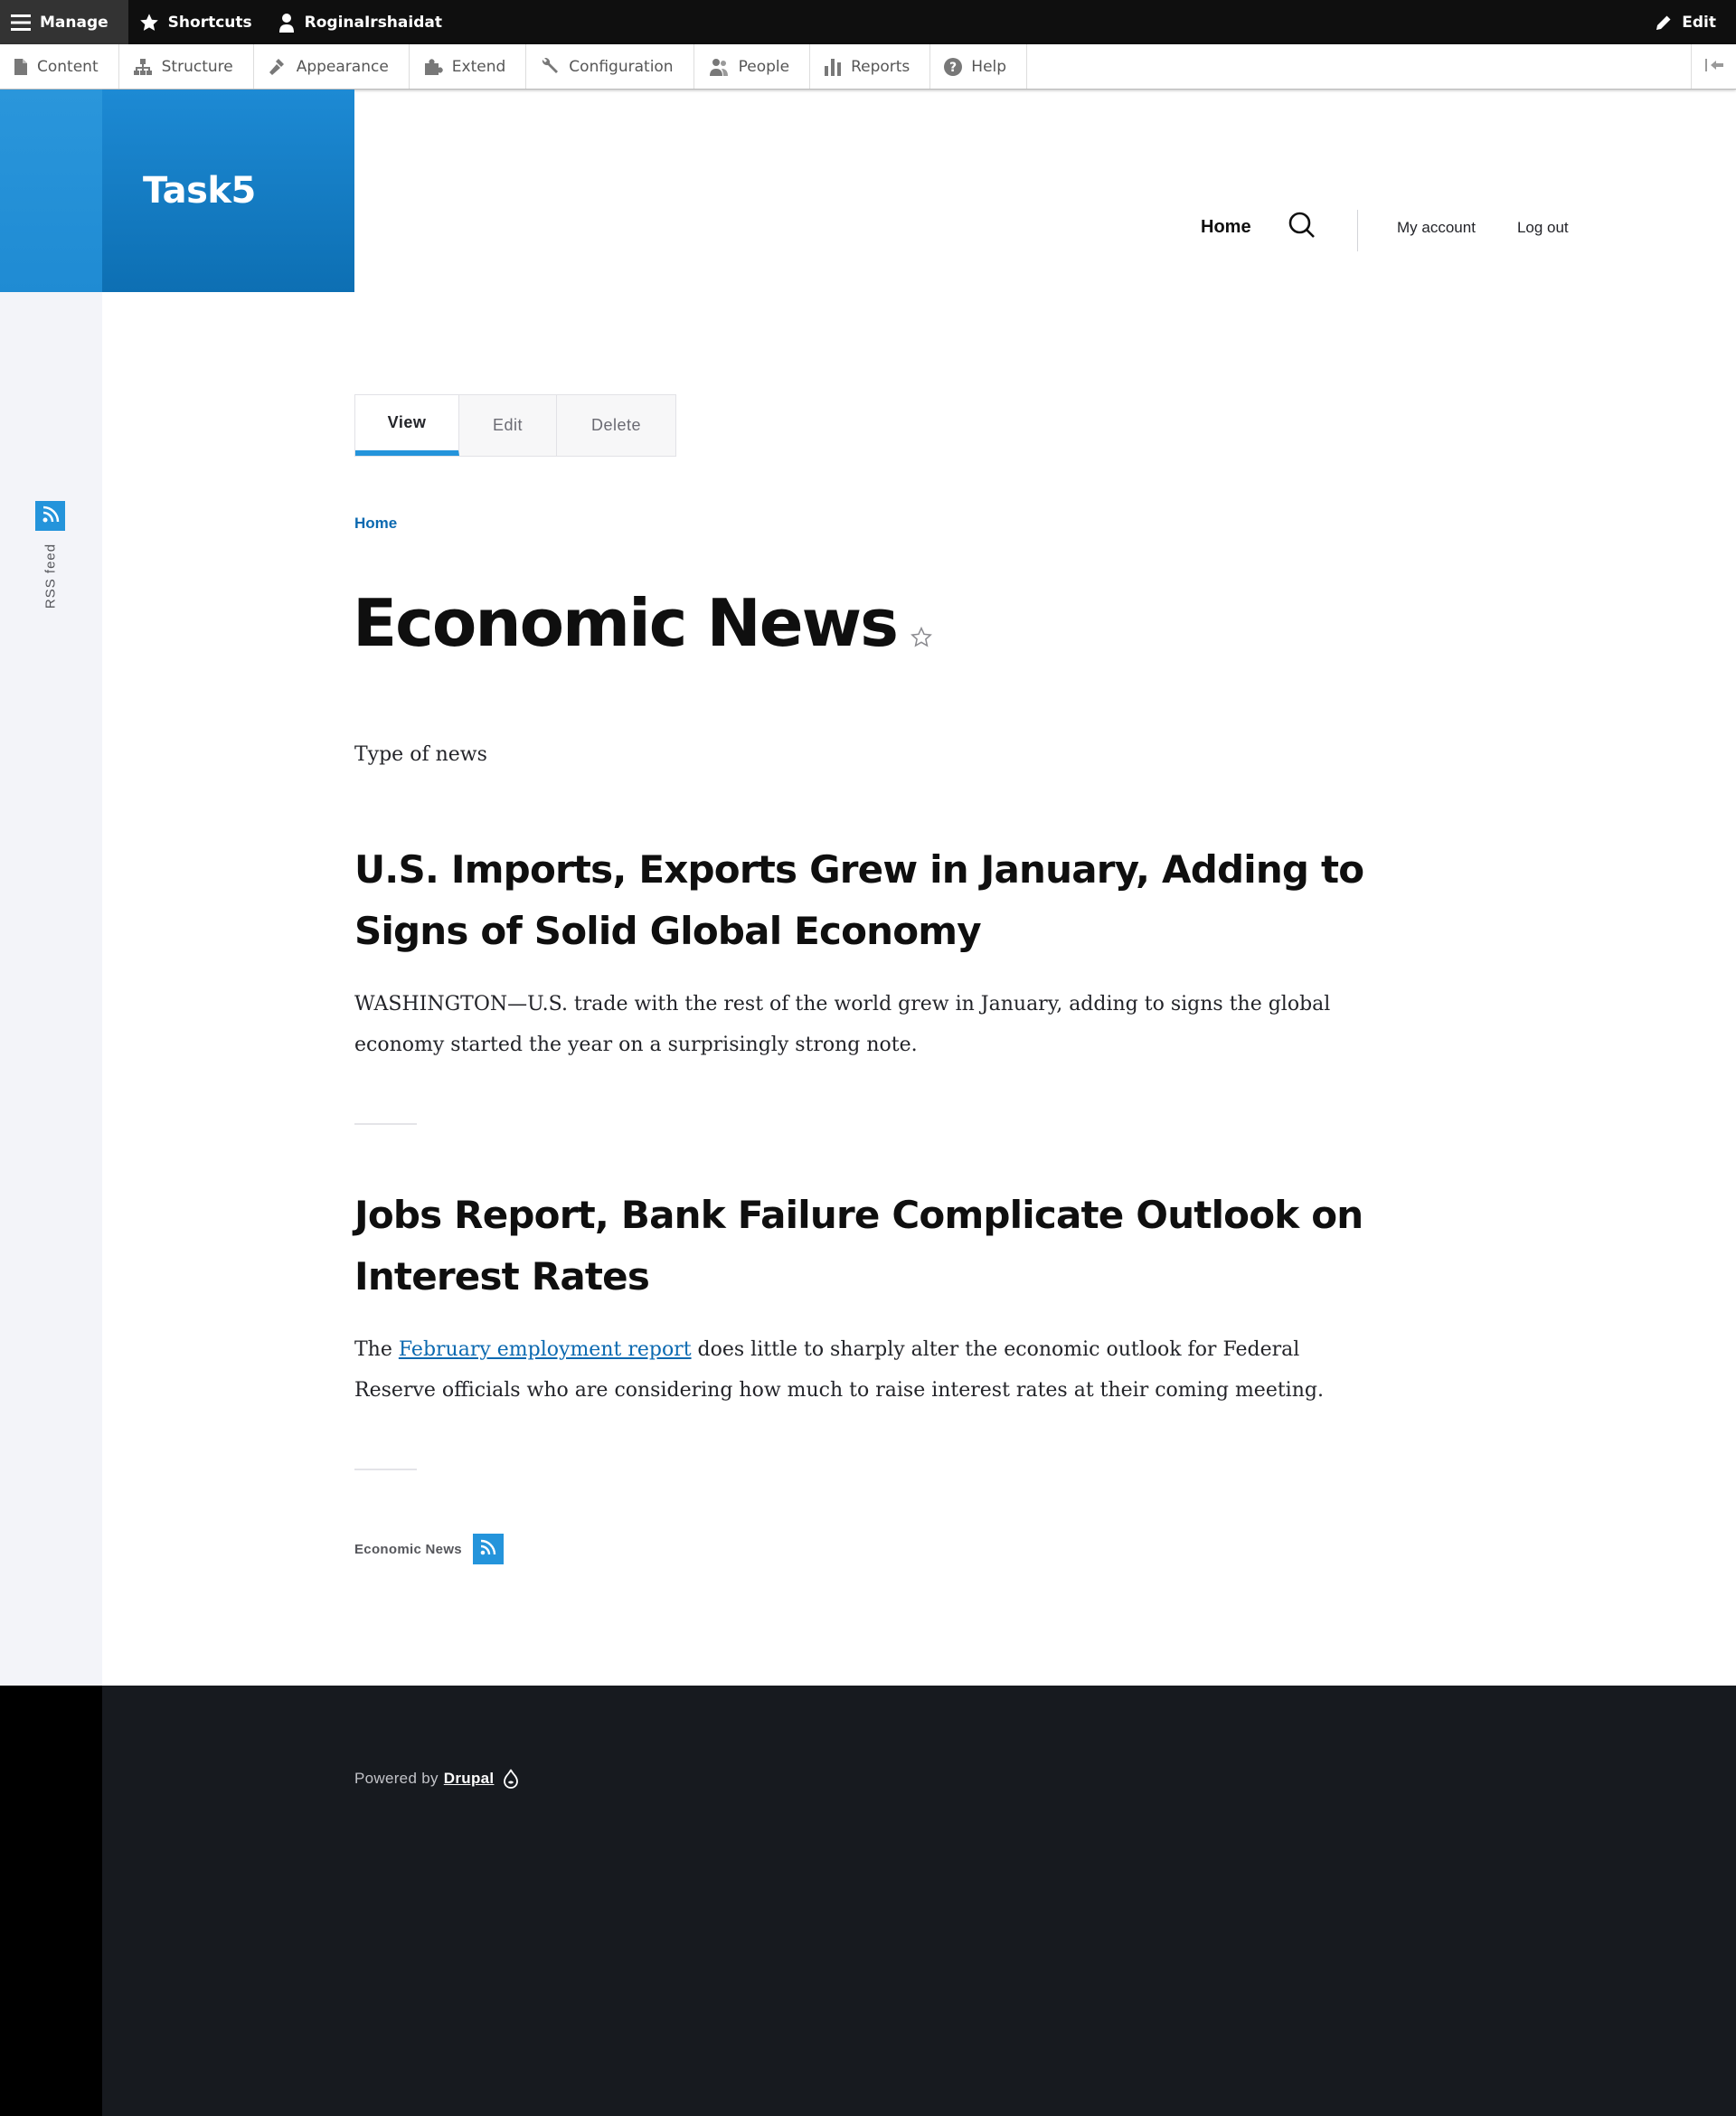  I want to click on file-icon, so click(21, 67).